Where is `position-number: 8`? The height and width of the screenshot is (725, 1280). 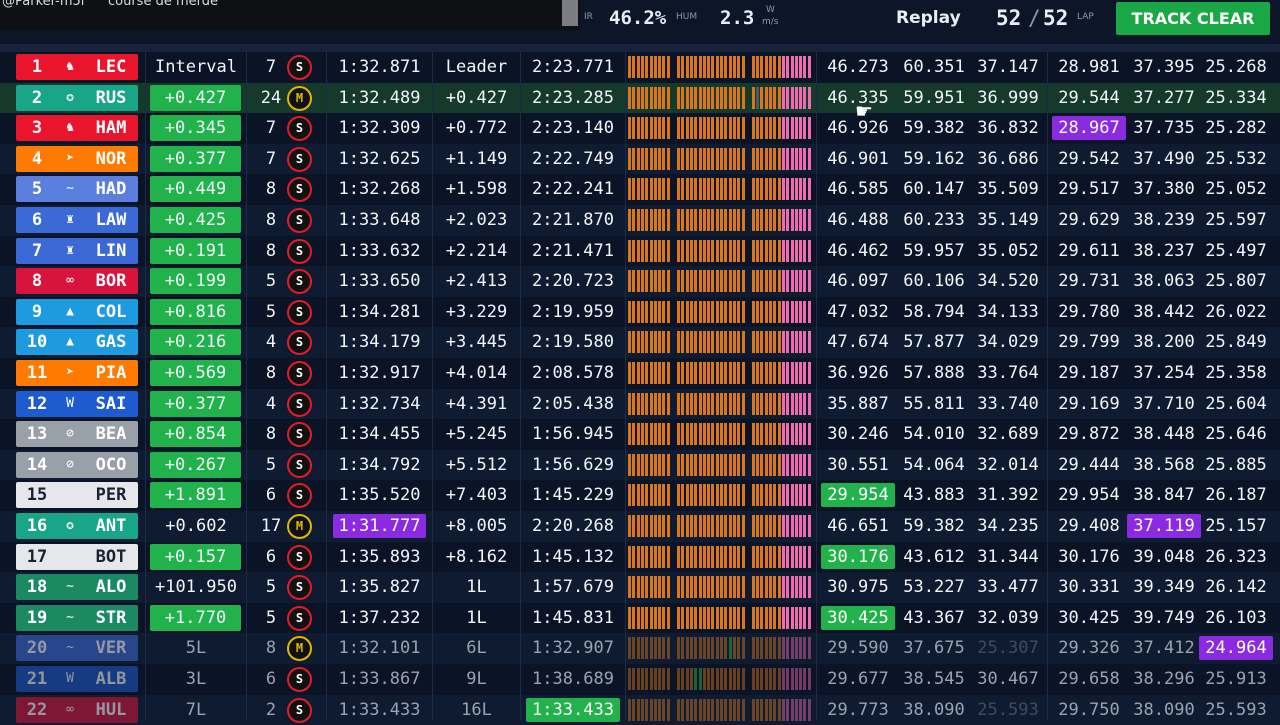 position-number: 8 is located at coordinates (37, 281).